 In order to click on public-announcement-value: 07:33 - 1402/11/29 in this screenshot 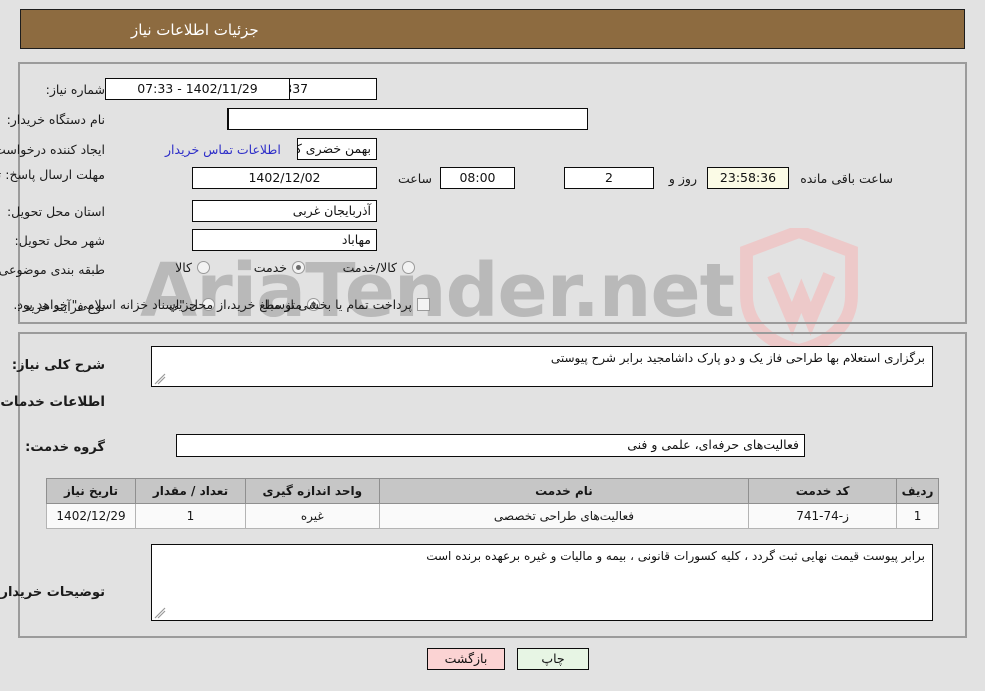, I will do `click(197, 89)`.